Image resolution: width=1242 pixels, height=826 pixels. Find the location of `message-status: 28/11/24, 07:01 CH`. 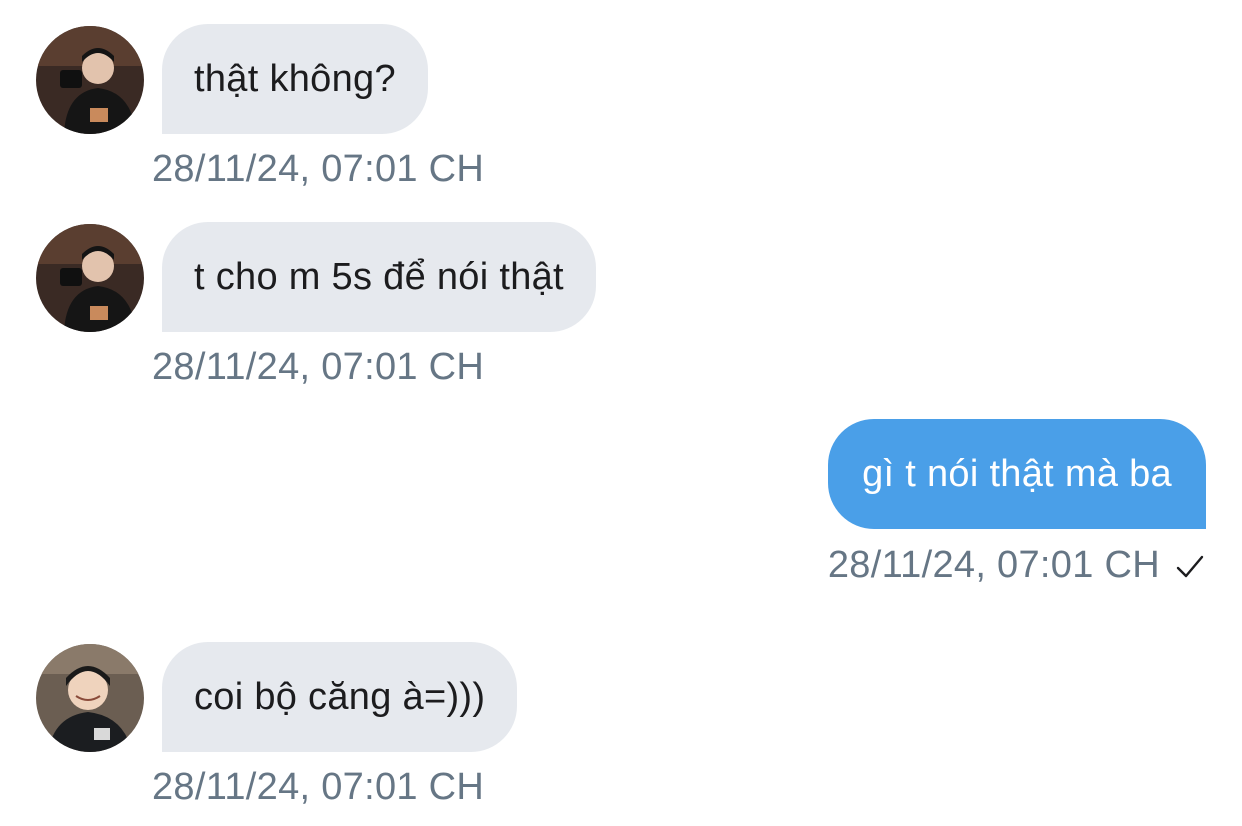

message-status: 28/11/24, 07:01 CH is located at coordinates (1017, 565).